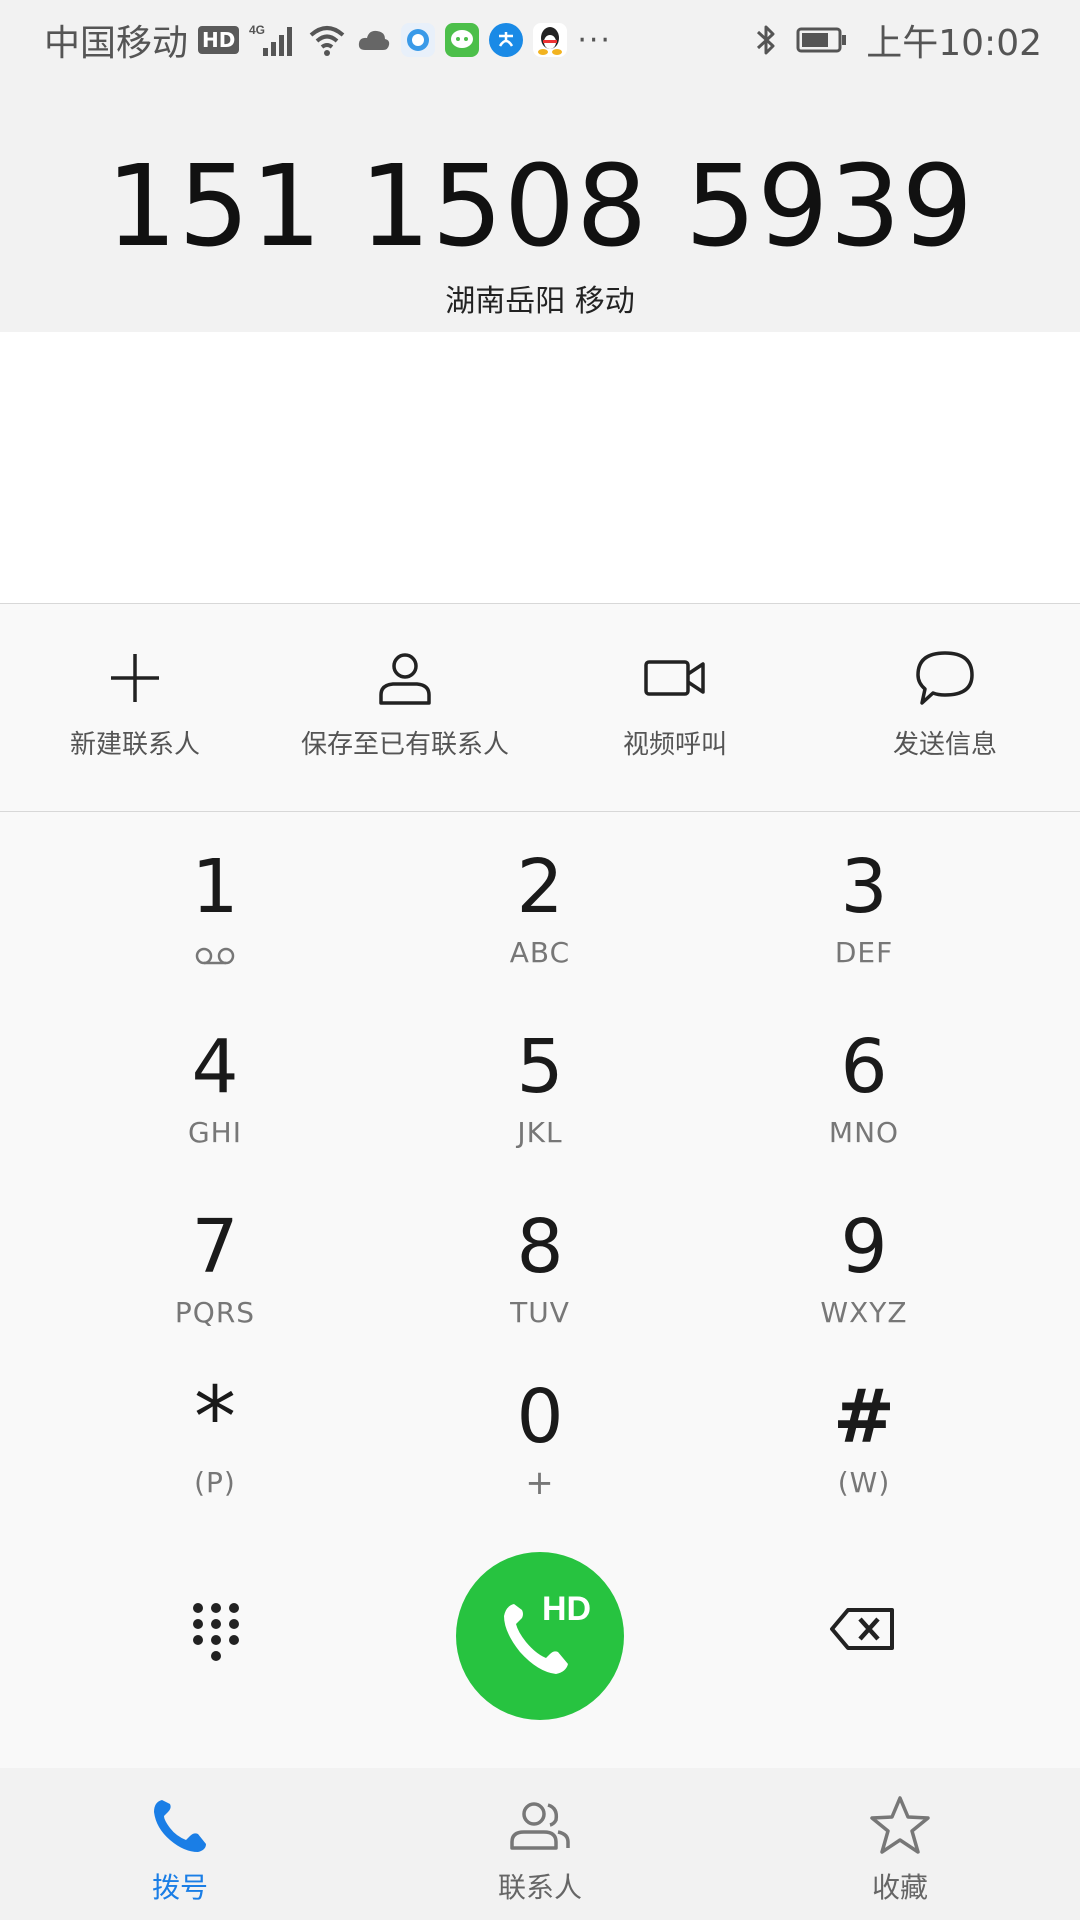 This screenshot has height=1920, width=1080. Describe the element at coordinates (550, 40) in the screenshot. I see `qq-app-icon` at that location.